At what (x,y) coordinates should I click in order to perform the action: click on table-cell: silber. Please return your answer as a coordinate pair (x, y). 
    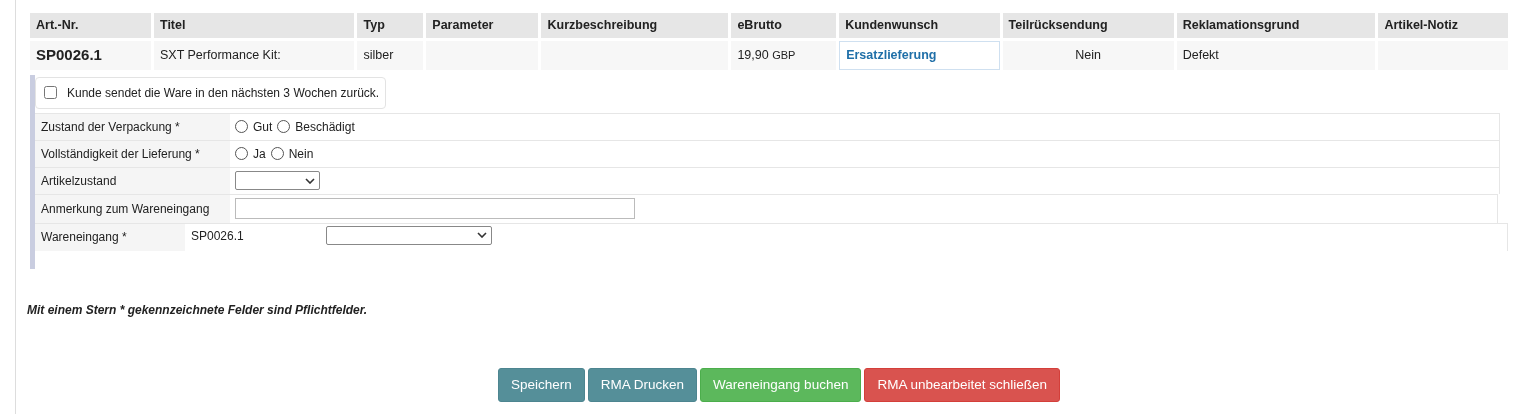
    Looking at the image, I should click on (390, 55).